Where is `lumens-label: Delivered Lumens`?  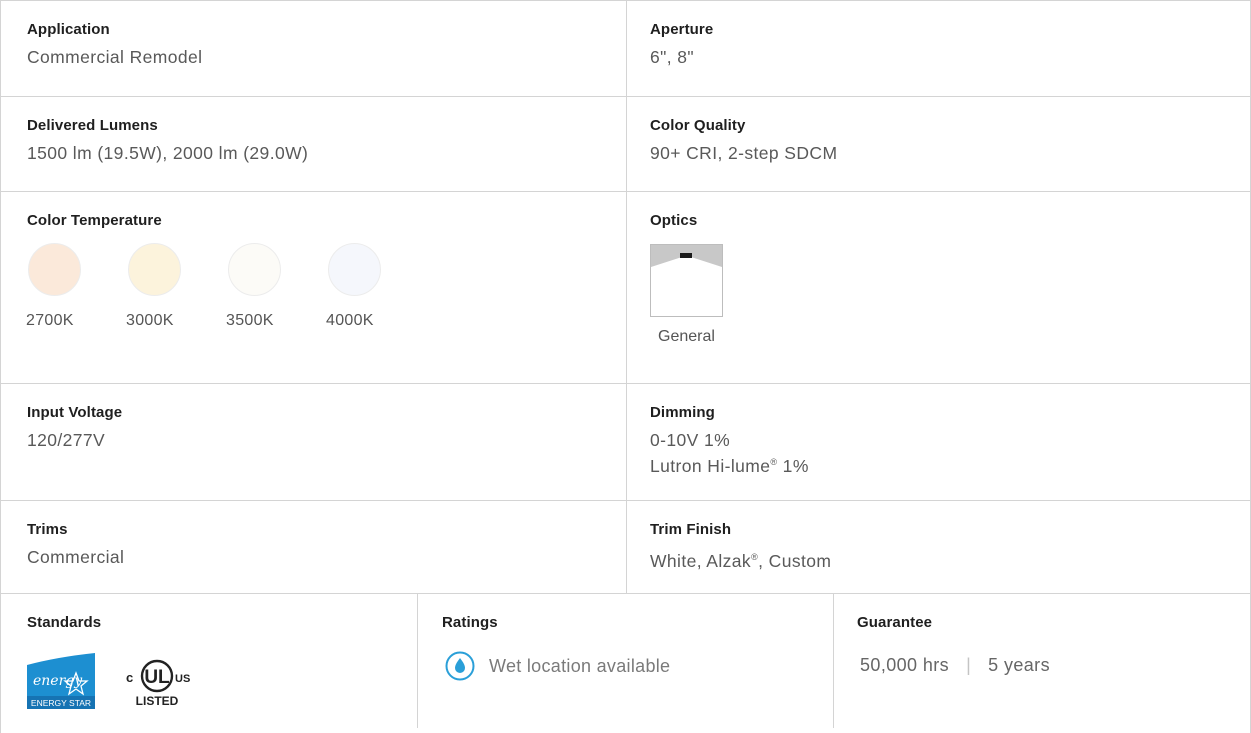
lumens-label: Delivered Lumens is located at coordinates (92, 125).